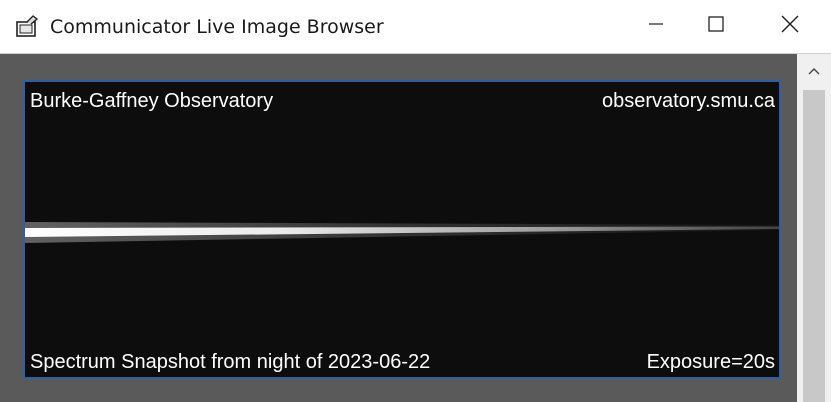 Image resolution: width=831 pixels, height=402 pixels. I want to click on close-icon, so click(790, 26).